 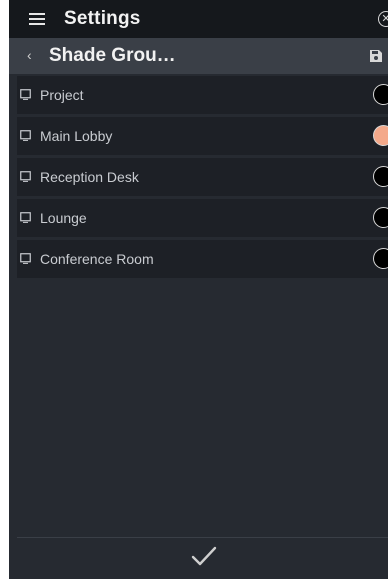 What do you see at coordinates (102, 18) in the screenshot?
I see `page-title: Settings` at bounding box center [102, 18].